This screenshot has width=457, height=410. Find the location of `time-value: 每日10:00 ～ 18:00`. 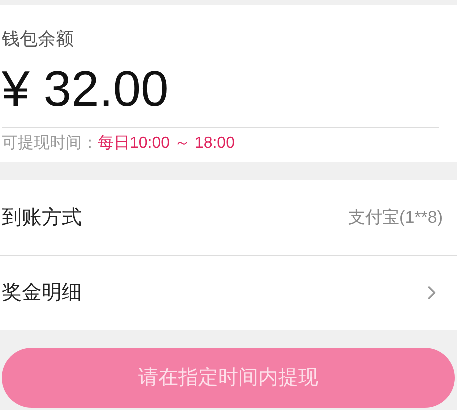

time-value: 每日10:00 ～ 18:00 is located at coordinates (166, 144).